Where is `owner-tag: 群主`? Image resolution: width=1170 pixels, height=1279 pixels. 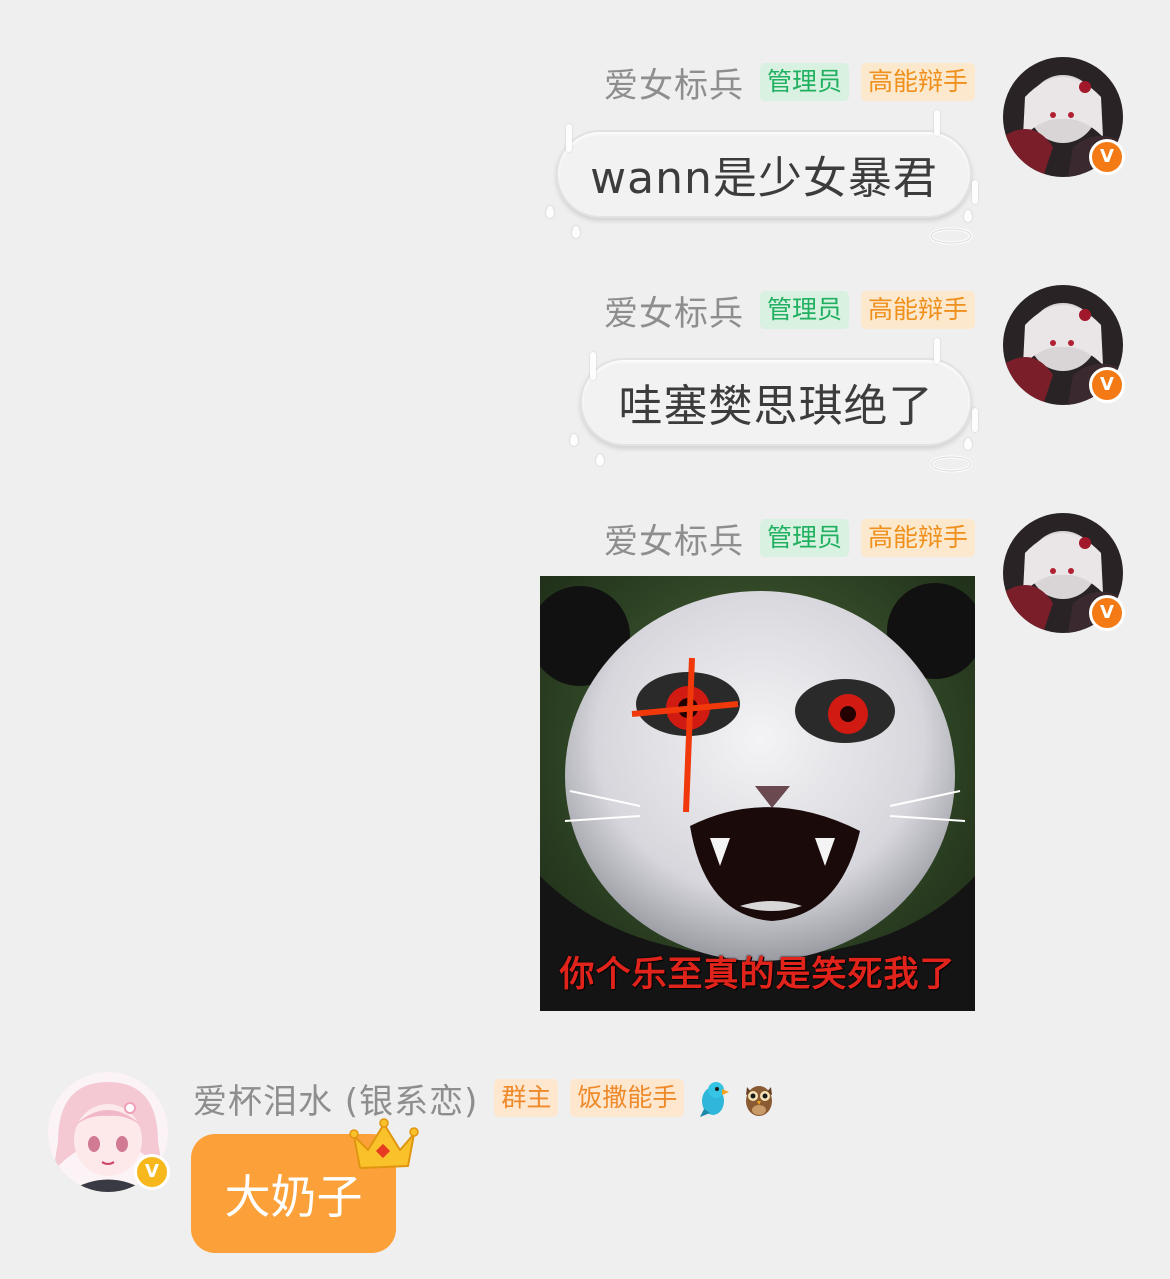
owner-tag: 群主 is located at coordinates (526, 1098).